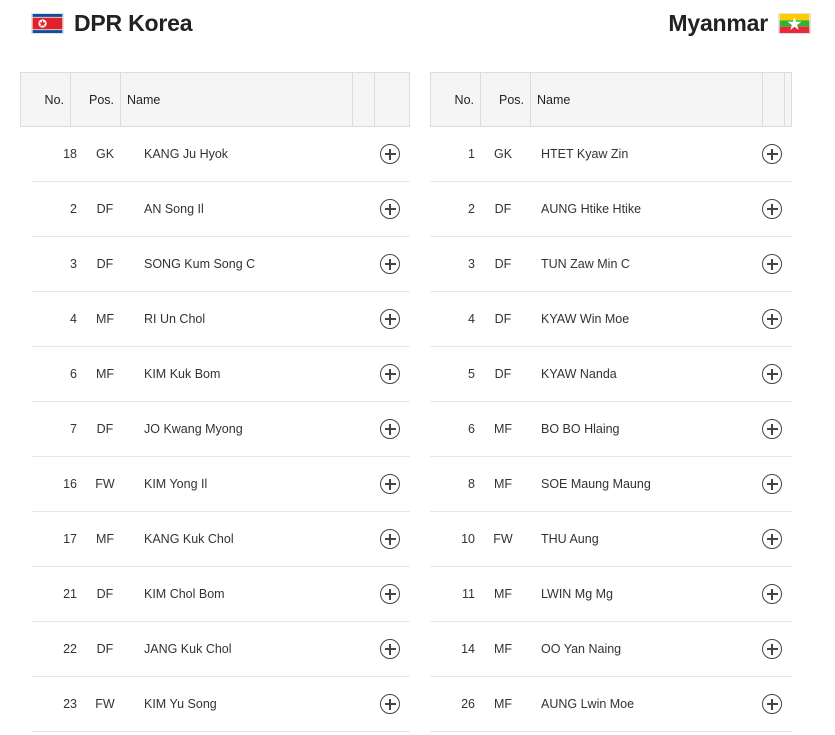  What do you see at coordinates (174, 209) in the screenshot?
I see `player-name: AN Song Il` at bounding box center [174, 209].